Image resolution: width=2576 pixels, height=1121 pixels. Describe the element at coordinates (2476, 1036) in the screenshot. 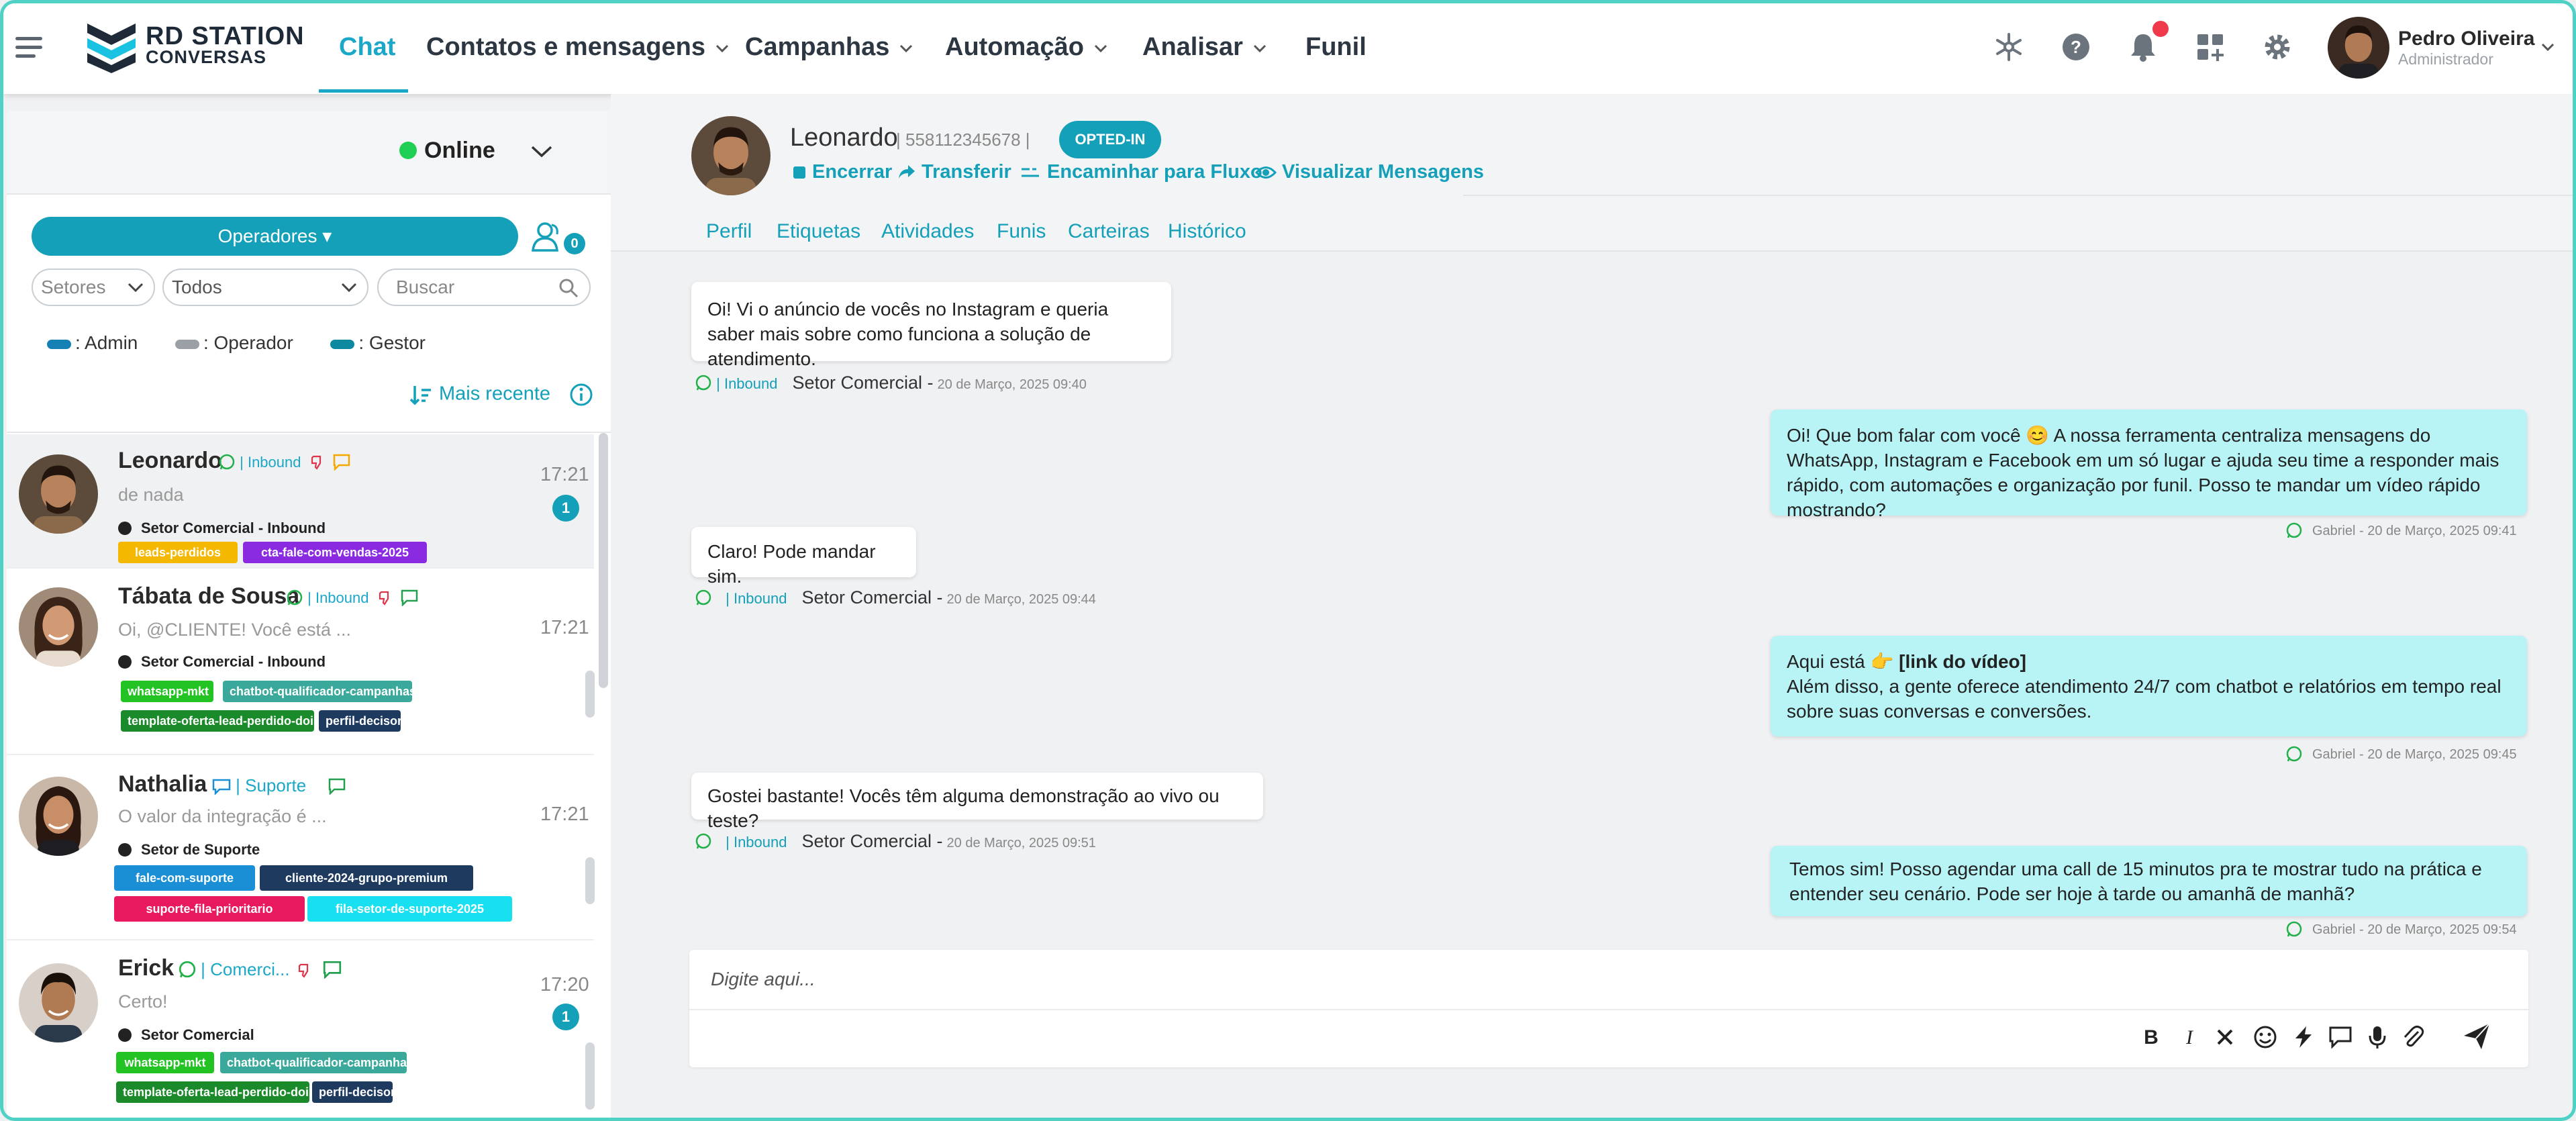

I see `send-icon` at that location.